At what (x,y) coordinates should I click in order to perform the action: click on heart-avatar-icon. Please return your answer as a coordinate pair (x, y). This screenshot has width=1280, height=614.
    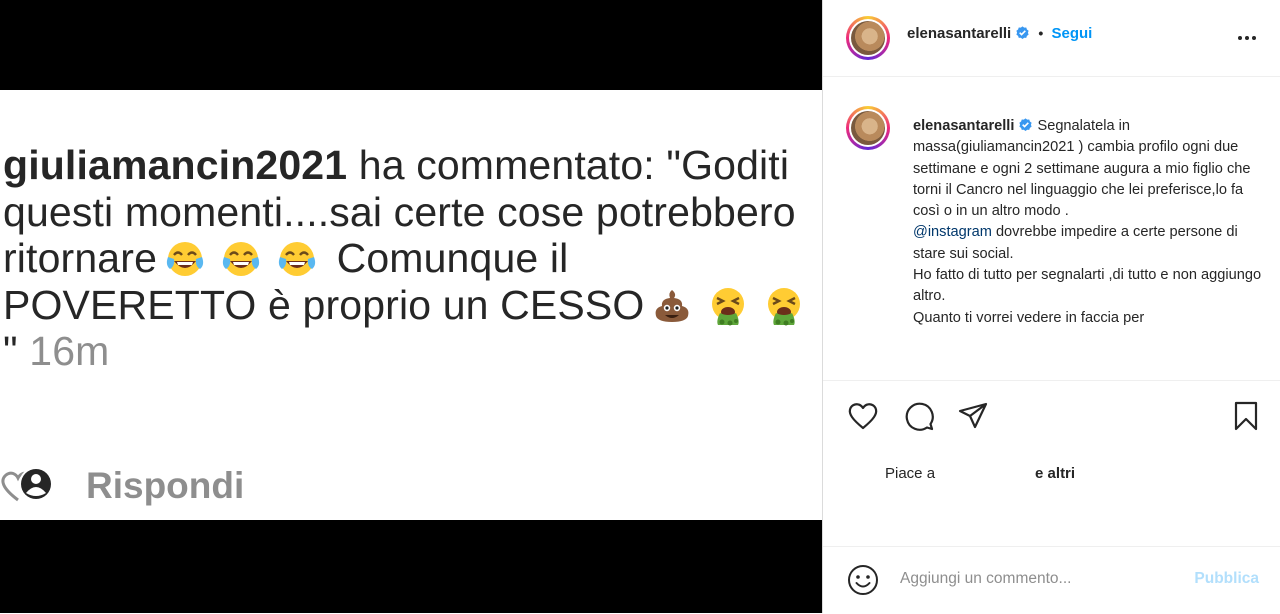
    Looking at the image, I should click on (30, 486).